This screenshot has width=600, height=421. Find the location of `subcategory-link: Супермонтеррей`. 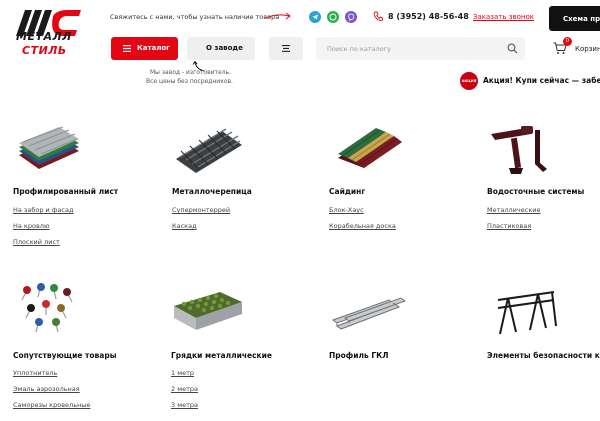

subcategory-link: Супермонтеррей is located at coordinates (201, 210).